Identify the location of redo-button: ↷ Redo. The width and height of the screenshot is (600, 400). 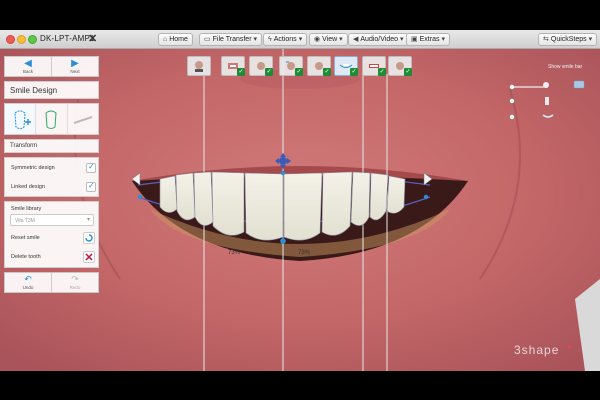
(75, 282).